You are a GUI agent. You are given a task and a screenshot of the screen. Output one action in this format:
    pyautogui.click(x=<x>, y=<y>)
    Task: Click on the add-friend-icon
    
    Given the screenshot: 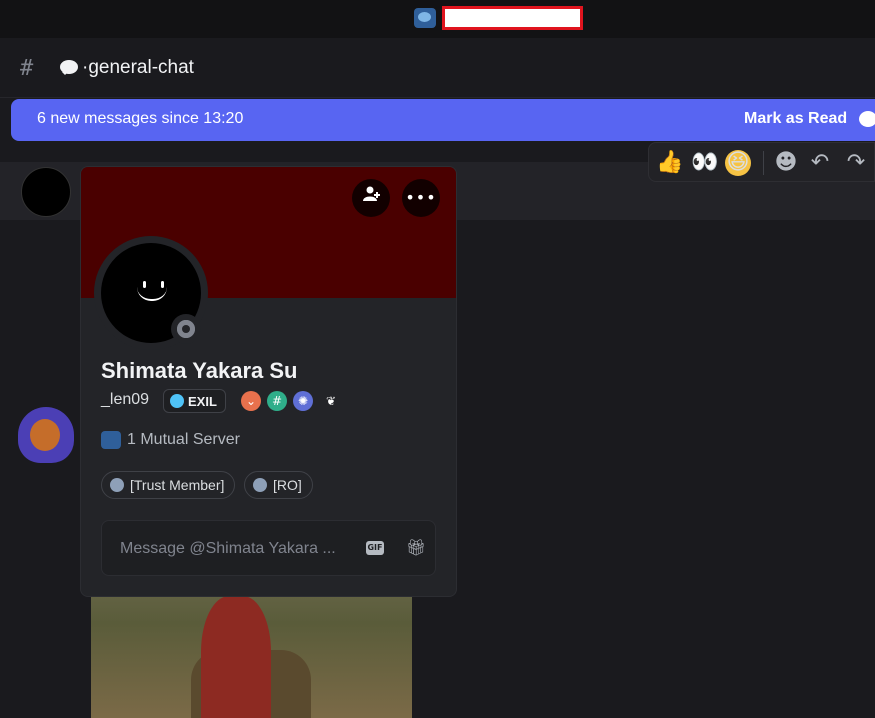 What is the action you would take?
    pyautogui.click(x=371, y=193)
    